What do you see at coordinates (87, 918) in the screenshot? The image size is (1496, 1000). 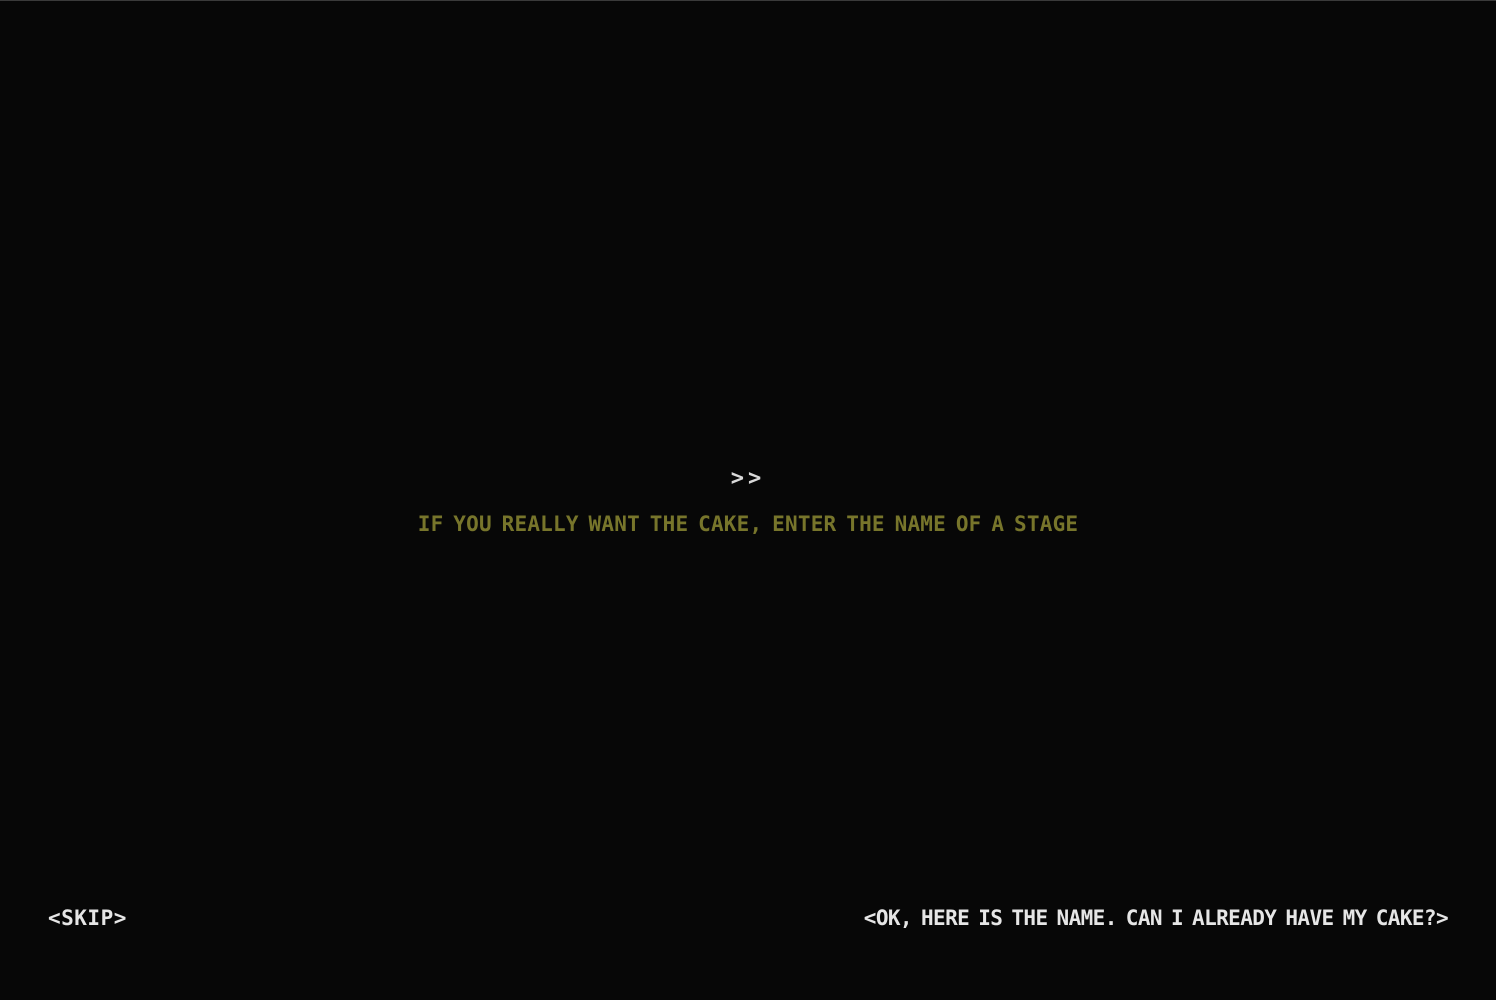 I see `skip-button: <SKIP>` at bounding box center [87, 918].